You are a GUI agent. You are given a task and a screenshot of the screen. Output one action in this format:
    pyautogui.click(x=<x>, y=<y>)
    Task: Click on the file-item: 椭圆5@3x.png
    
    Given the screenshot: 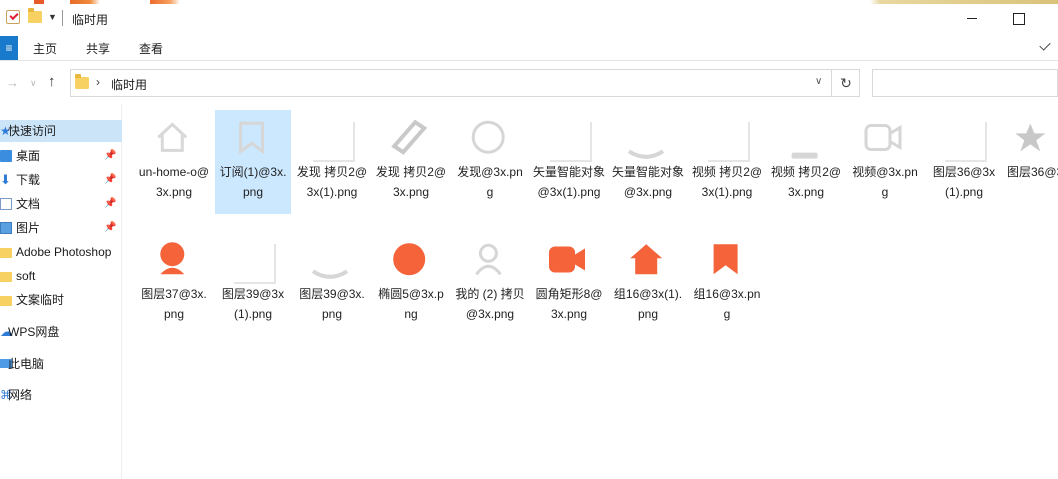 What is the action you would take?
    pyautogui.click(x=411, y=278)
    